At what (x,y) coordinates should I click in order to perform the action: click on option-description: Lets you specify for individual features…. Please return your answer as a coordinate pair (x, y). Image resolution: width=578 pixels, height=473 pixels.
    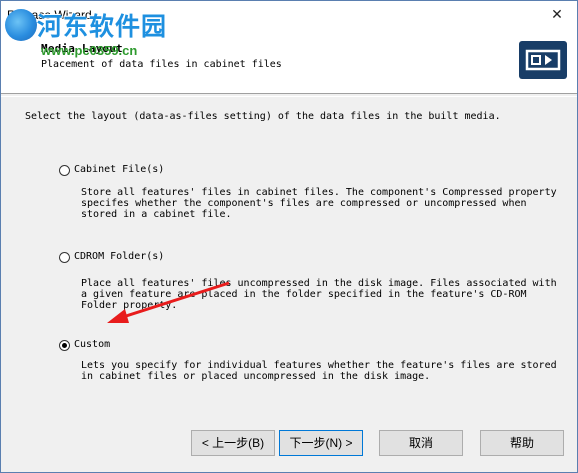
    Looking at the image, I should click on (319, 371).